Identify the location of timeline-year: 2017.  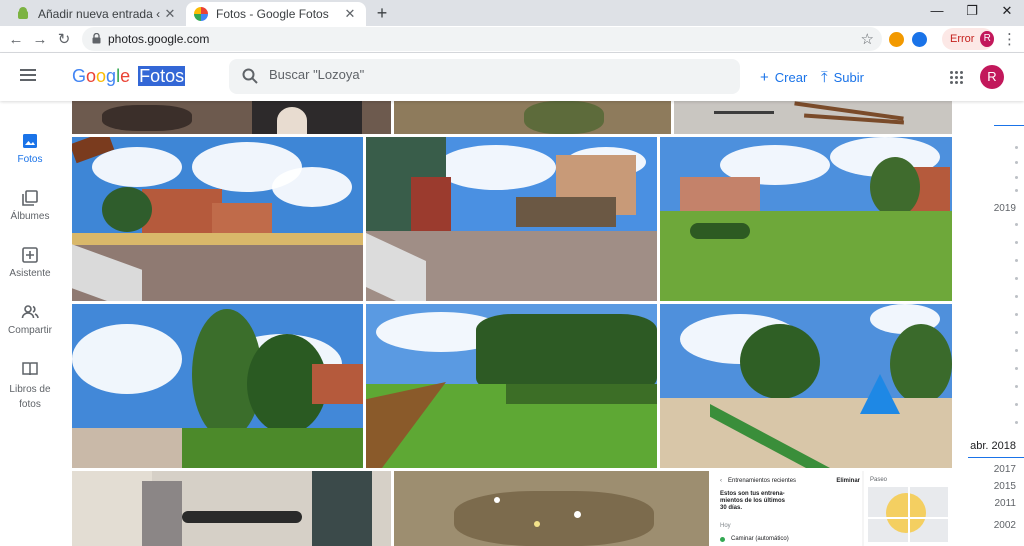
(1005, 469).